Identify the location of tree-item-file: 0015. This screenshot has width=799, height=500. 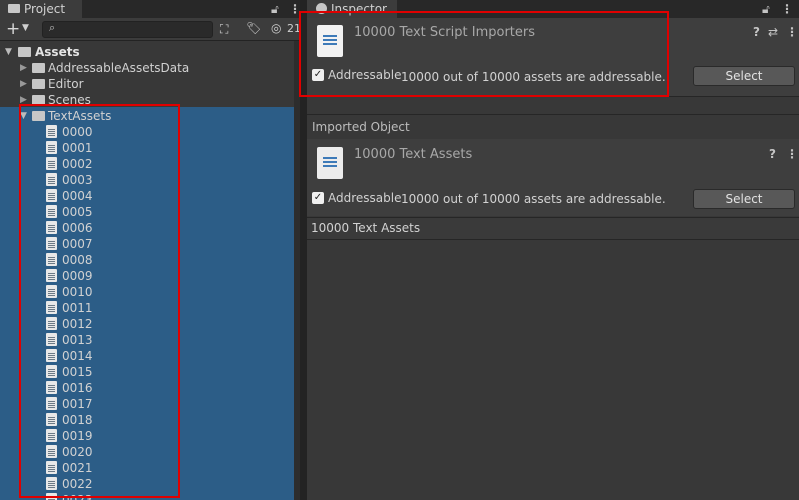
(147, 372).